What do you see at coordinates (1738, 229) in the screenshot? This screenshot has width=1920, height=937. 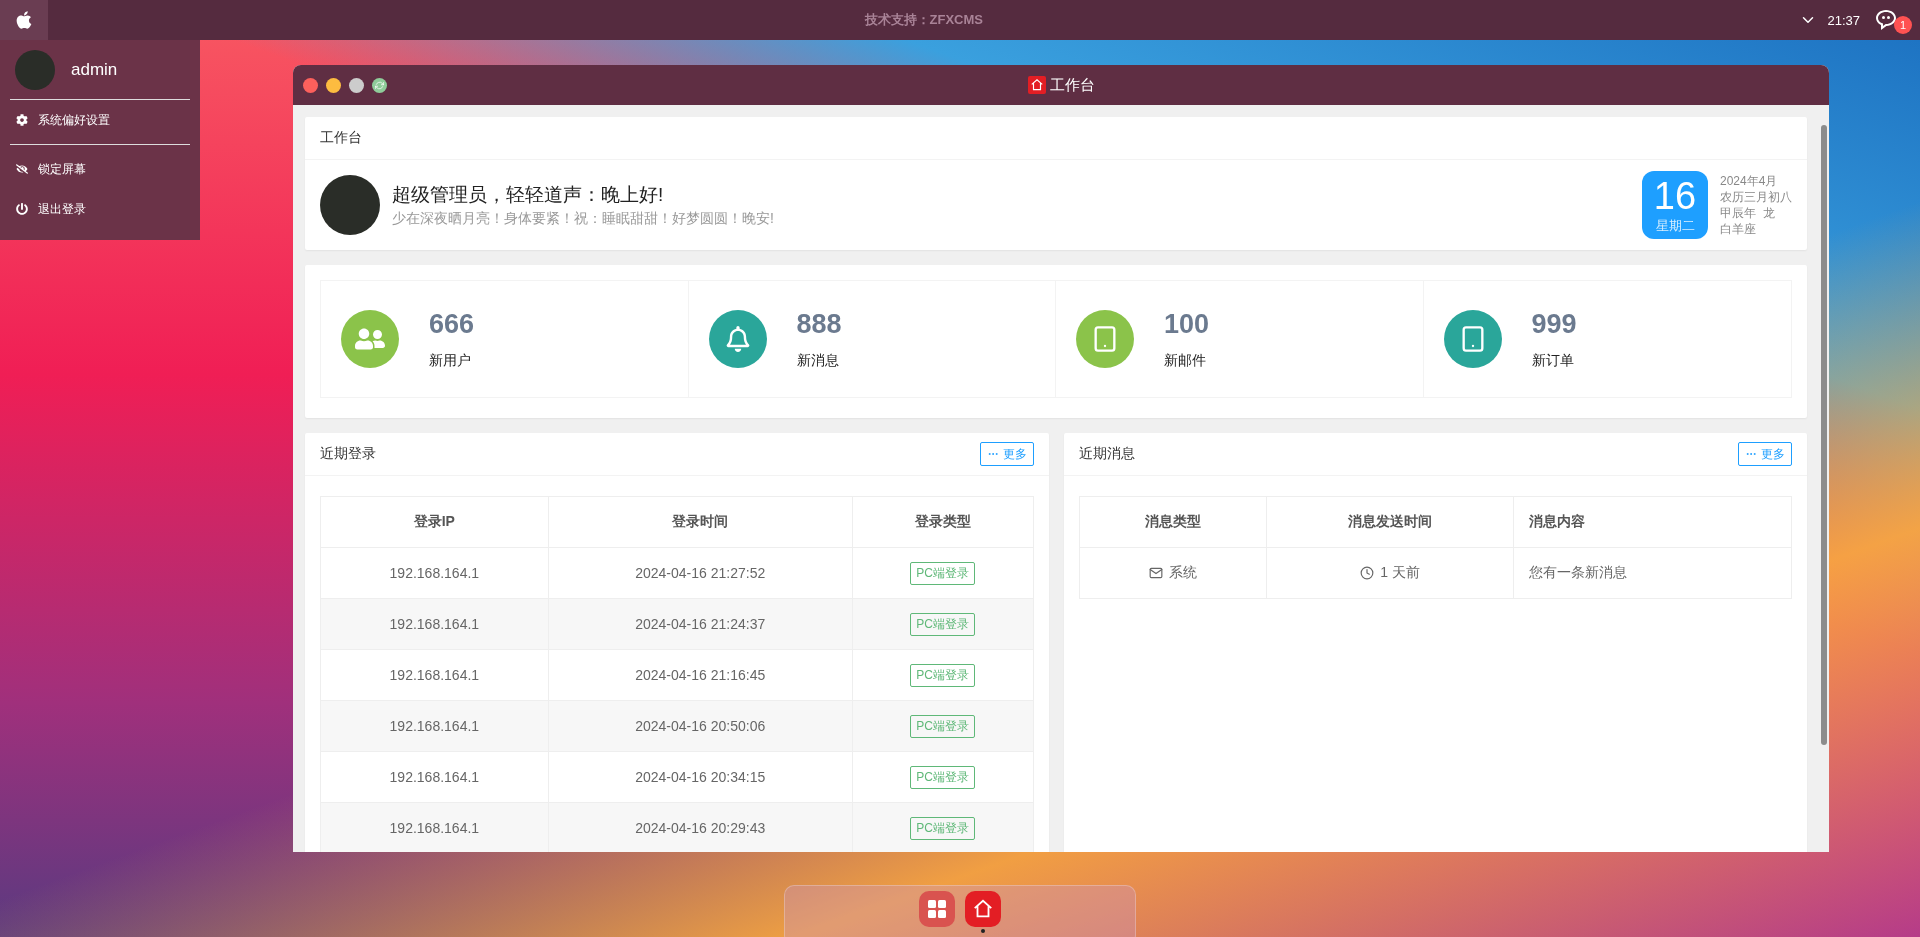 I see `date-info: 白羊座` at bounding box center [1738, 229].